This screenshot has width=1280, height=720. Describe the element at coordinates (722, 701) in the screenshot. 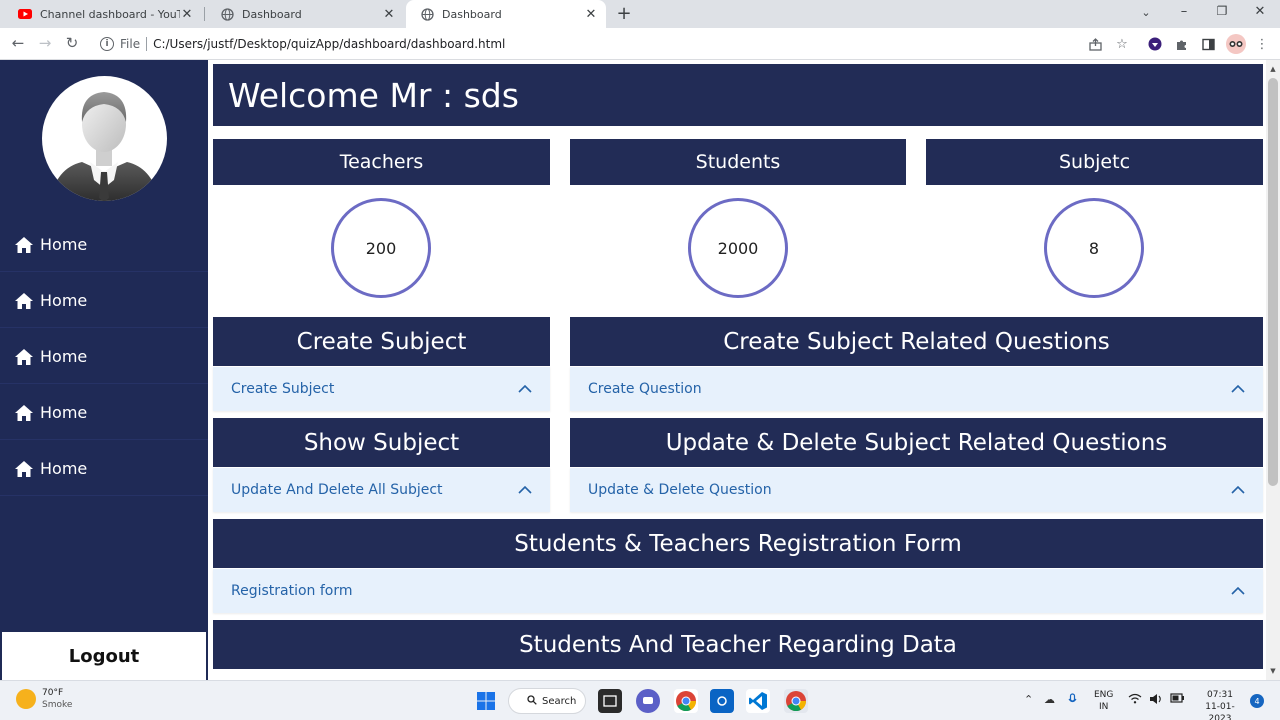

I see `store-icon` at that location.